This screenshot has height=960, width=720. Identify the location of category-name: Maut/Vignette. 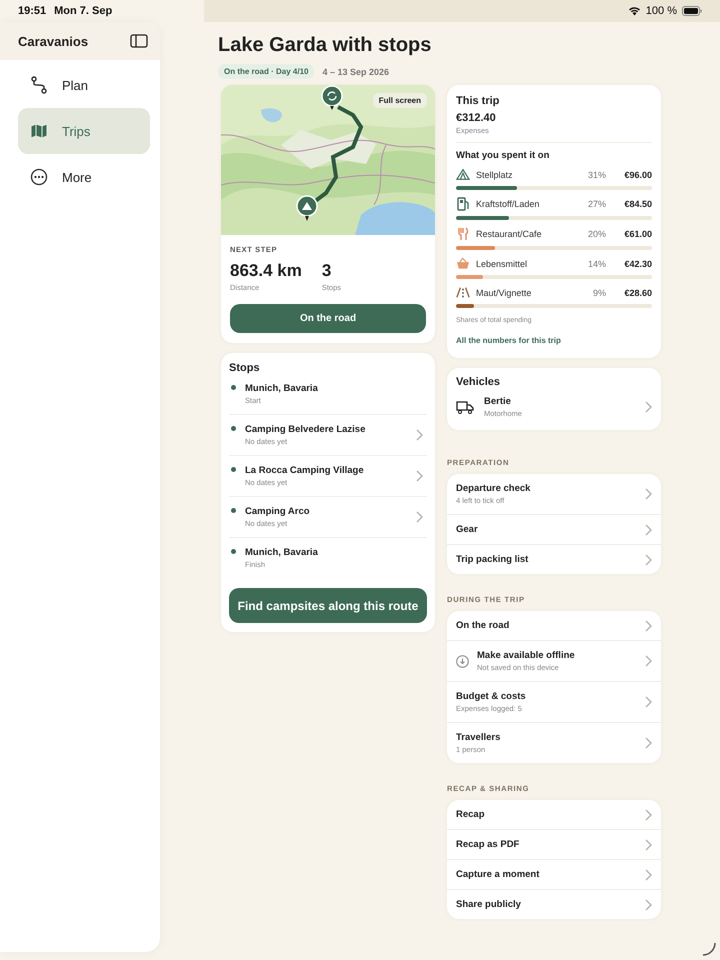
(504, 293).